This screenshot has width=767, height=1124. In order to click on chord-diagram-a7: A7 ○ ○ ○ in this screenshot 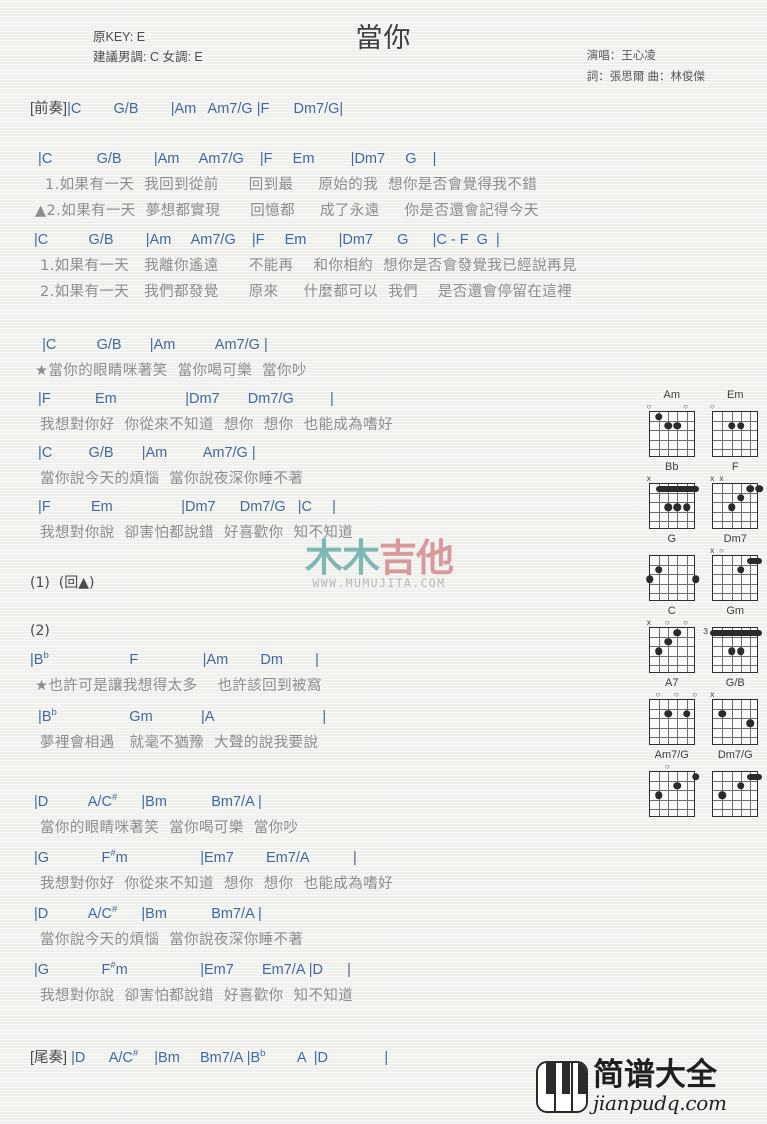, I will do `click(672, 710)`.